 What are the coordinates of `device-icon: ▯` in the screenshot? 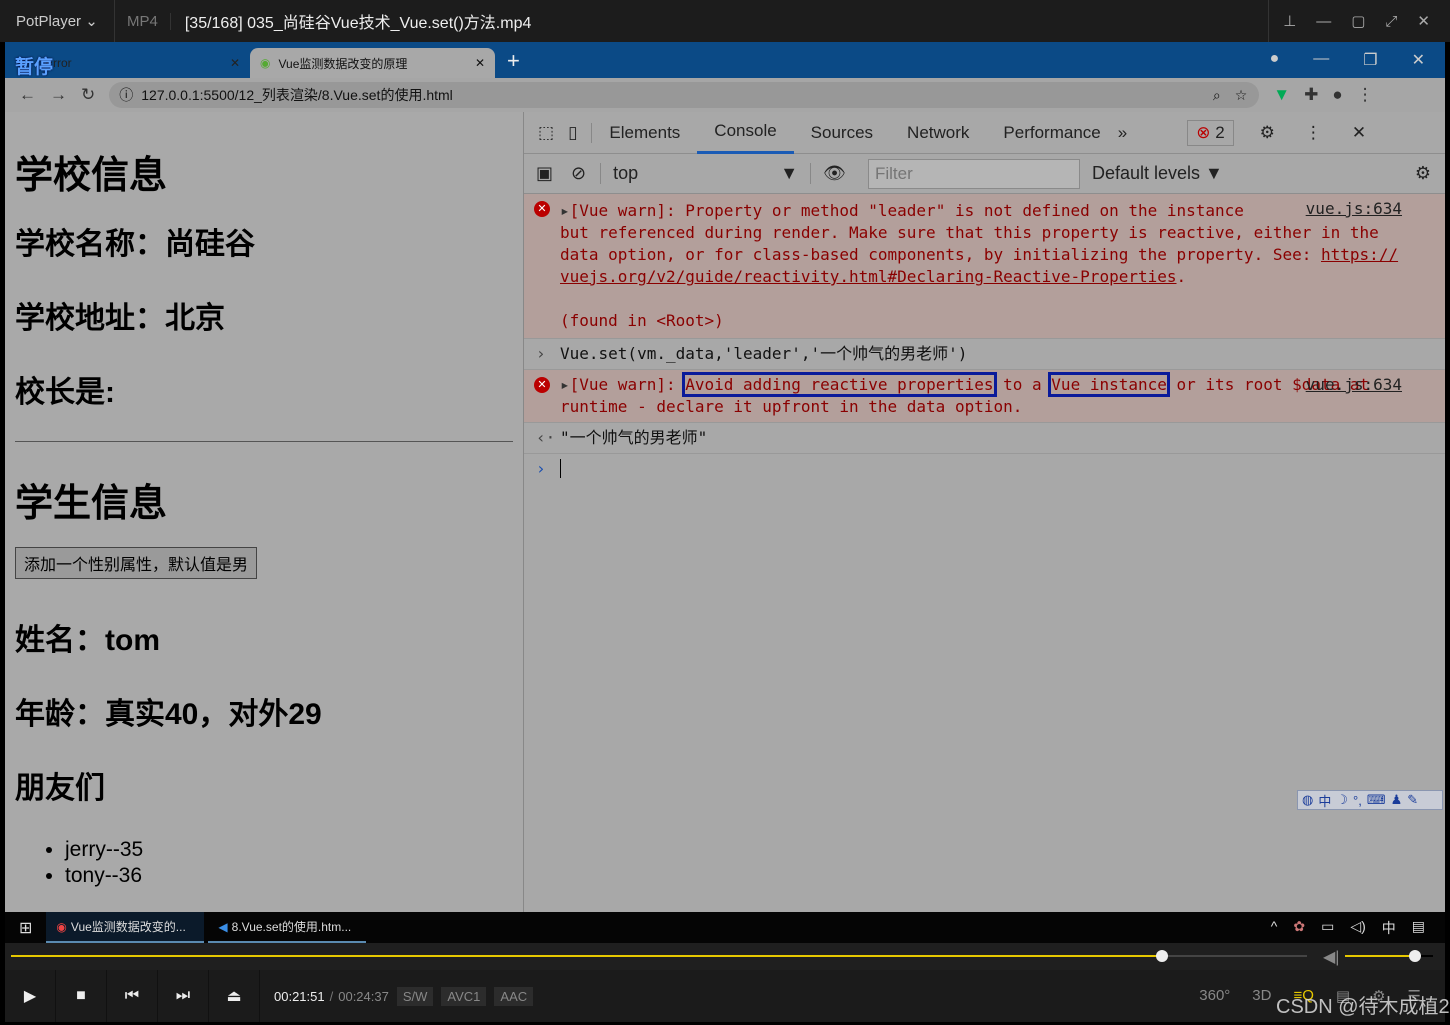 It's located at (578, 132).